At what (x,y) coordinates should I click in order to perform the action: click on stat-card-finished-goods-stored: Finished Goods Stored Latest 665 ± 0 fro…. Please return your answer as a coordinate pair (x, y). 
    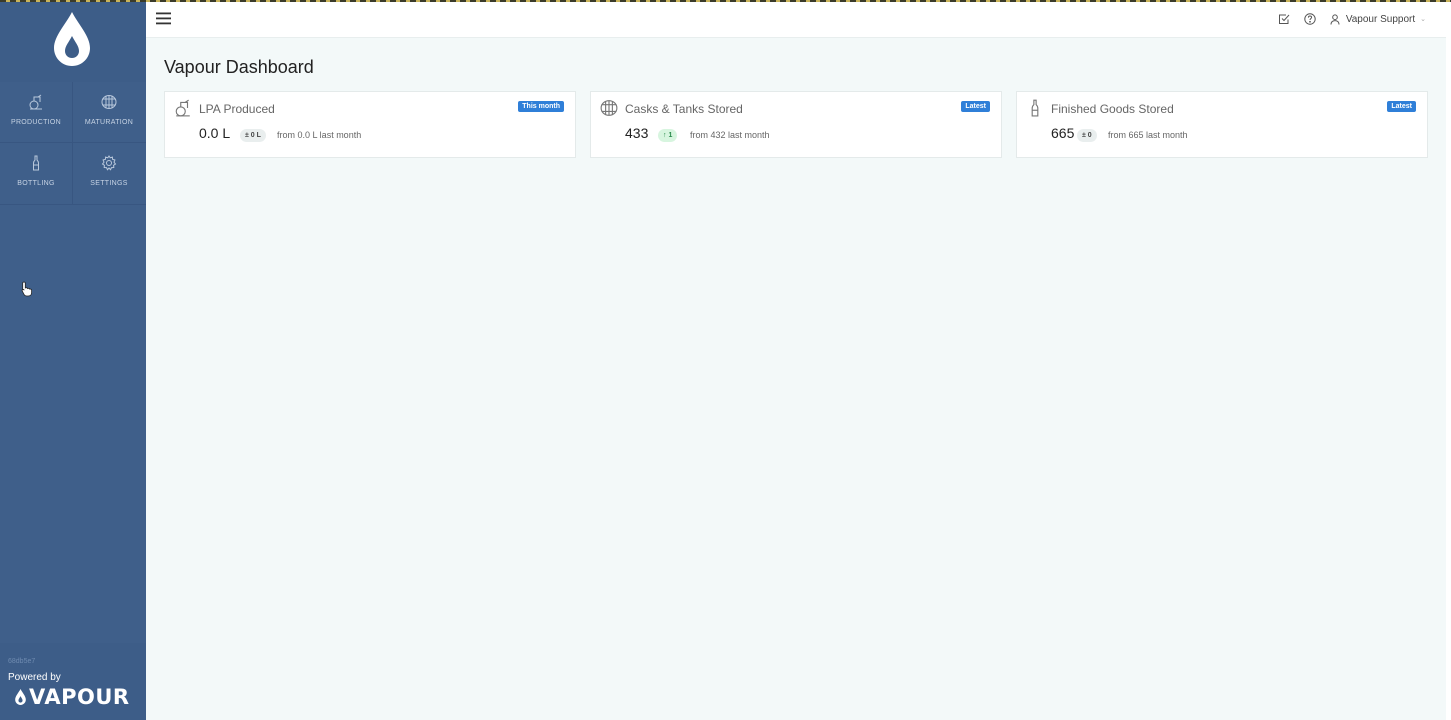
    Looking at the image, I should click on (1222, 124).